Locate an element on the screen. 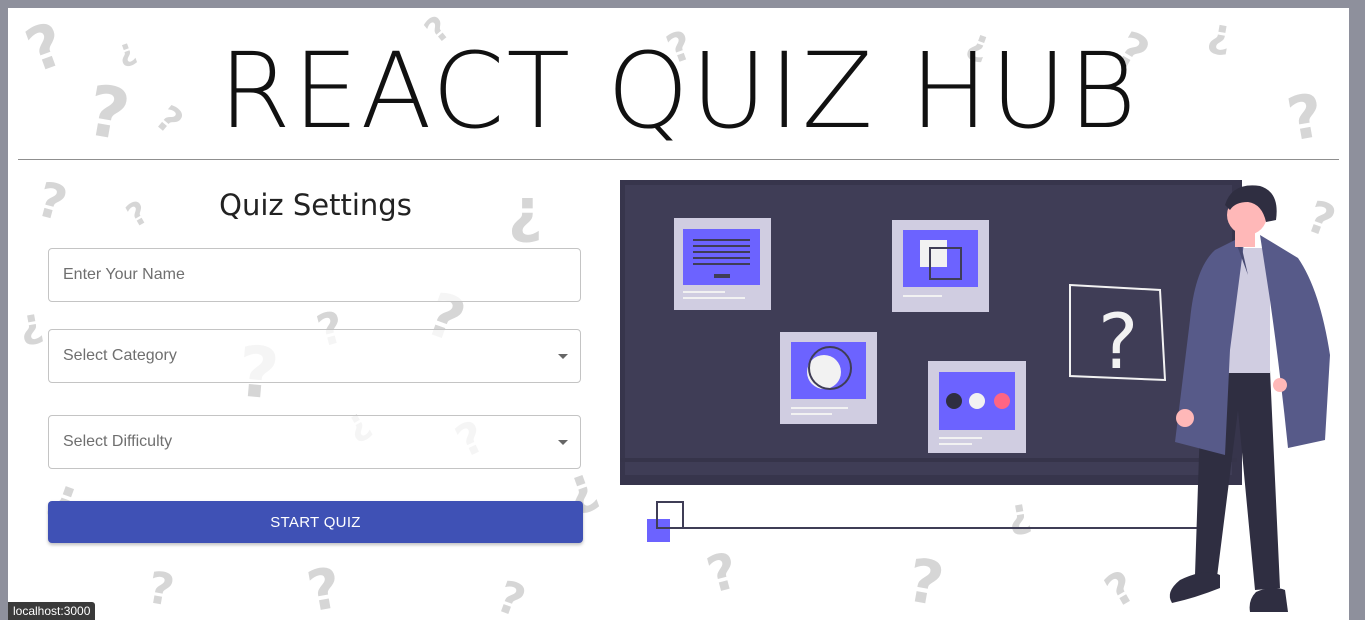  status-url-bar: localhost:3000 is located at coordinates (52, 611).